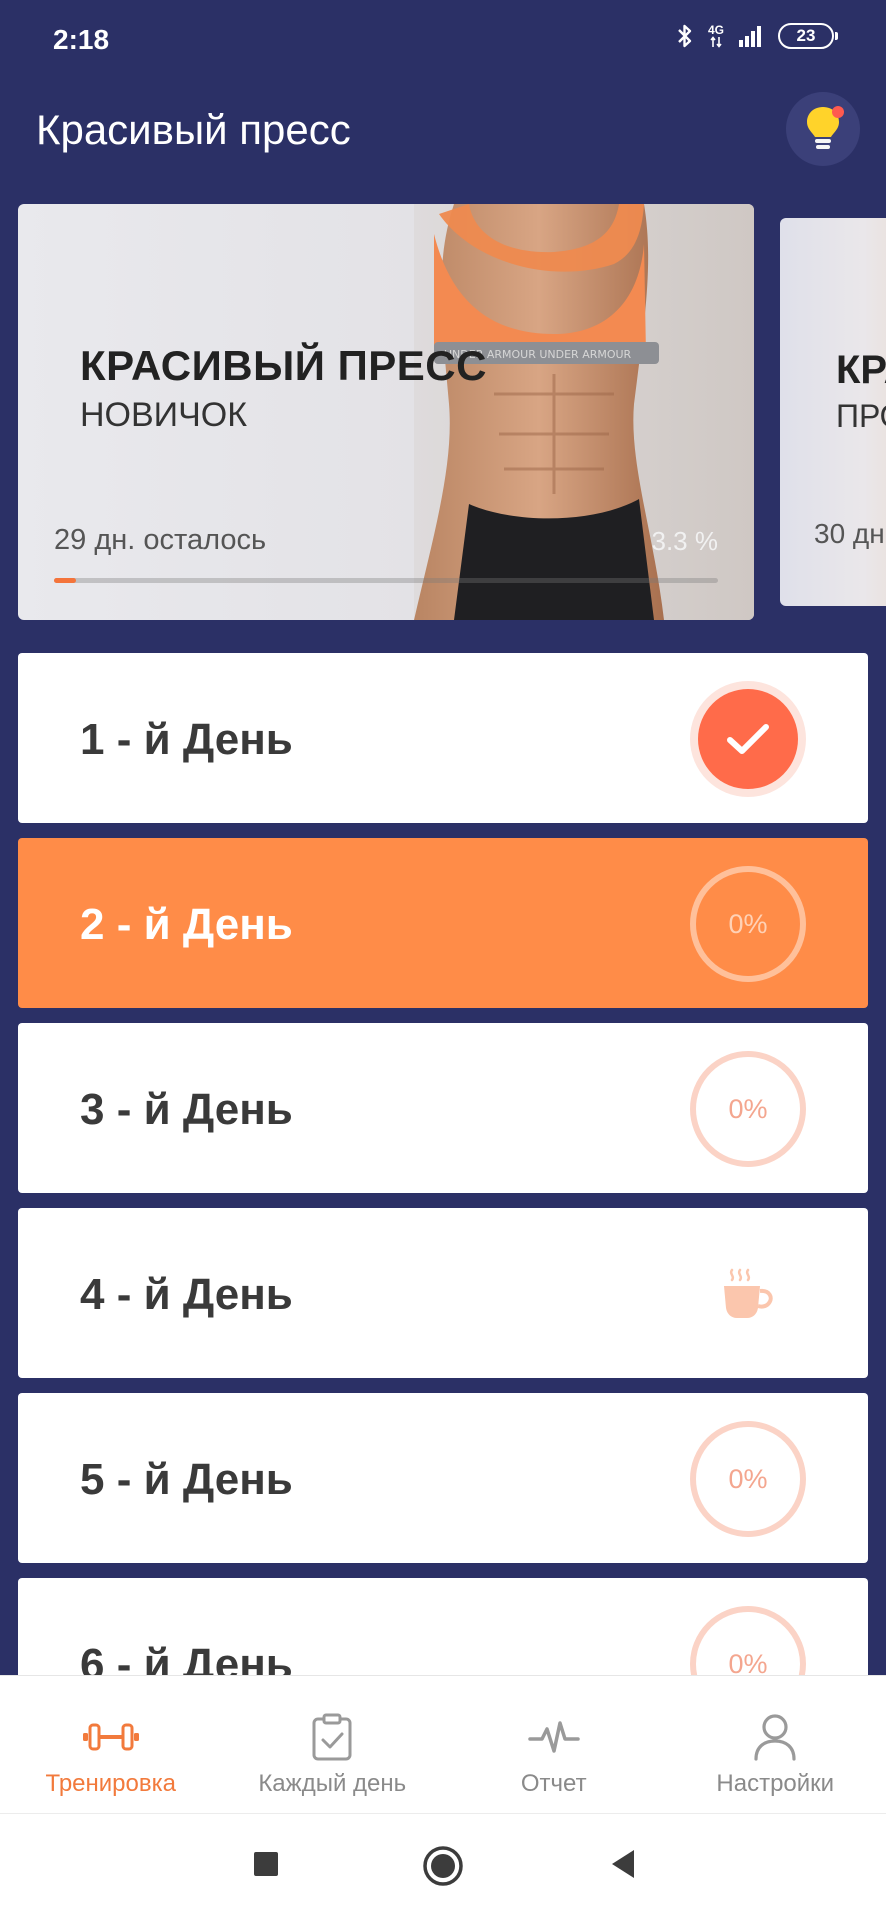 The image size is (886, 1920). I want to click on day-label: 1 - й День, so click(186, 739).